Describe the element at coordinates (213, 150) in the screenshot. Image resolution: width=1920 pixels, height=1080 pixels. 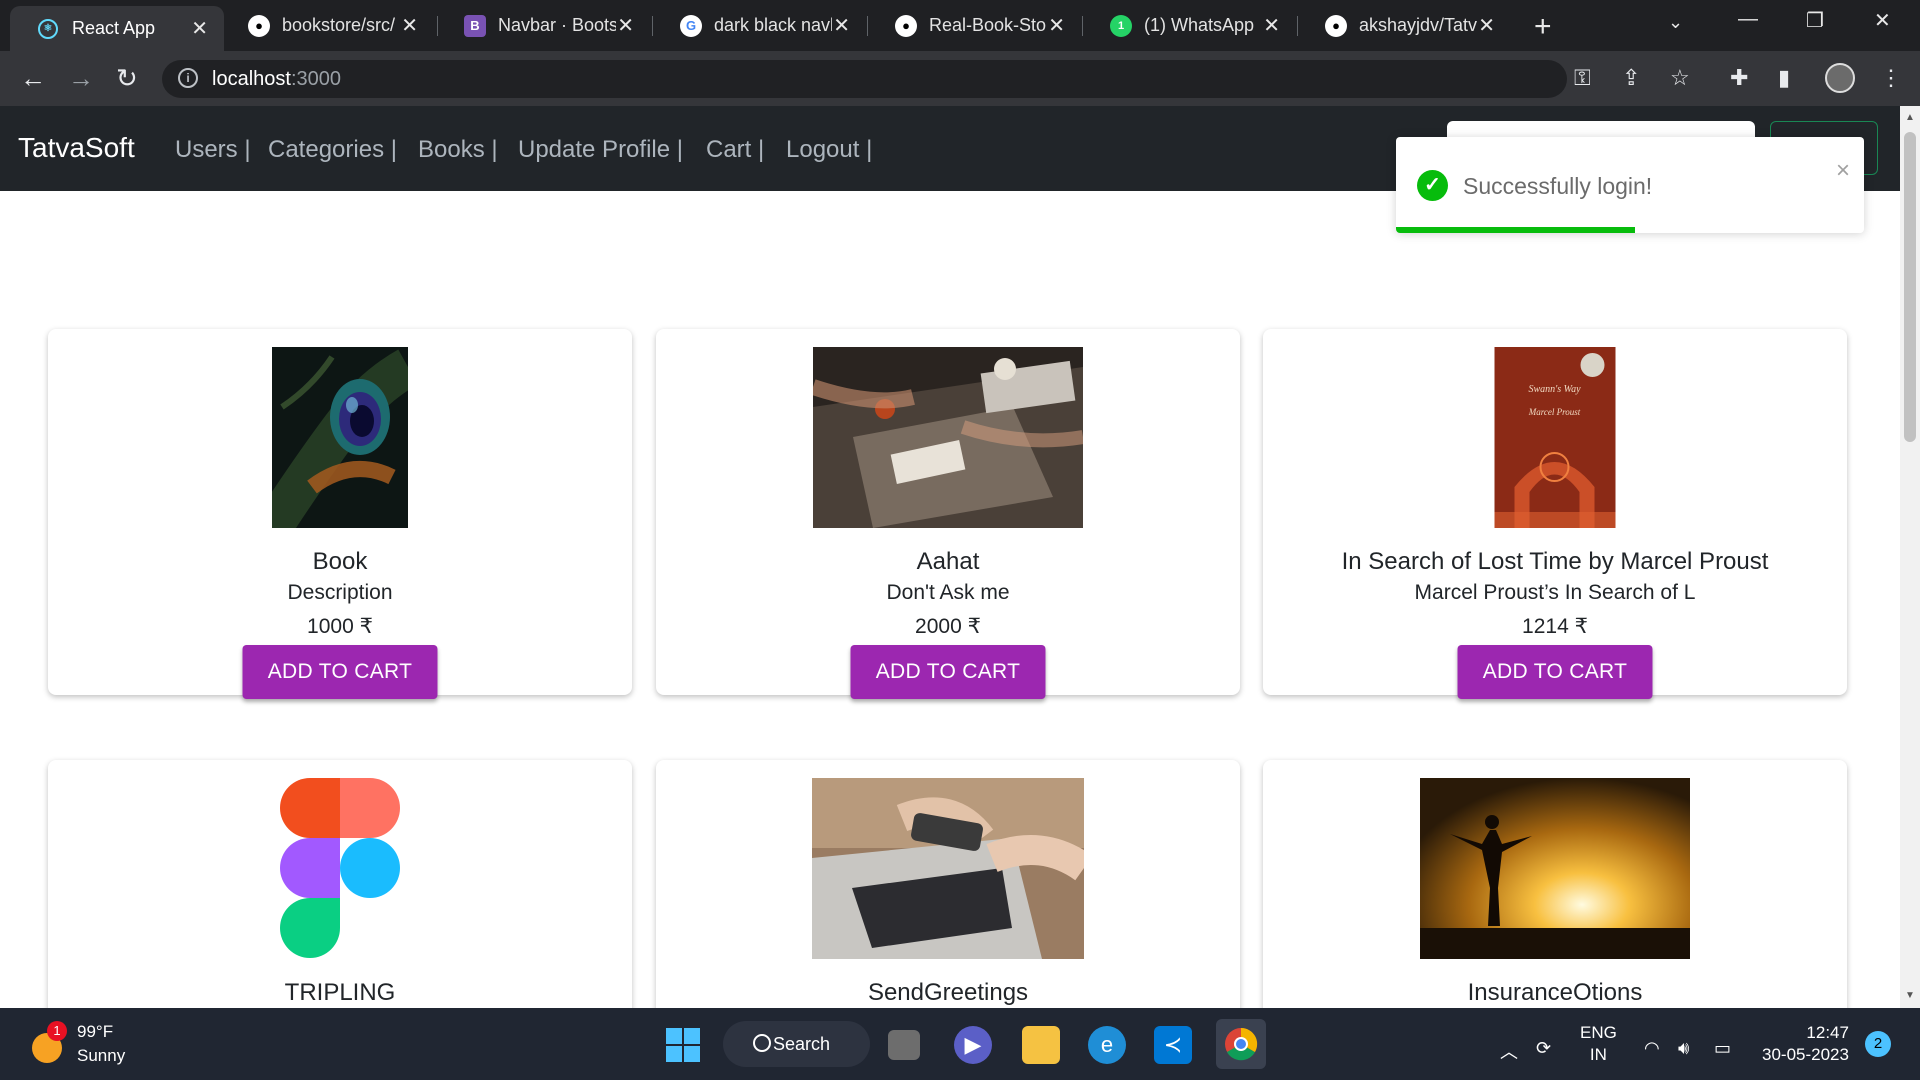
I see `nav-link-users: Users |` at that location.